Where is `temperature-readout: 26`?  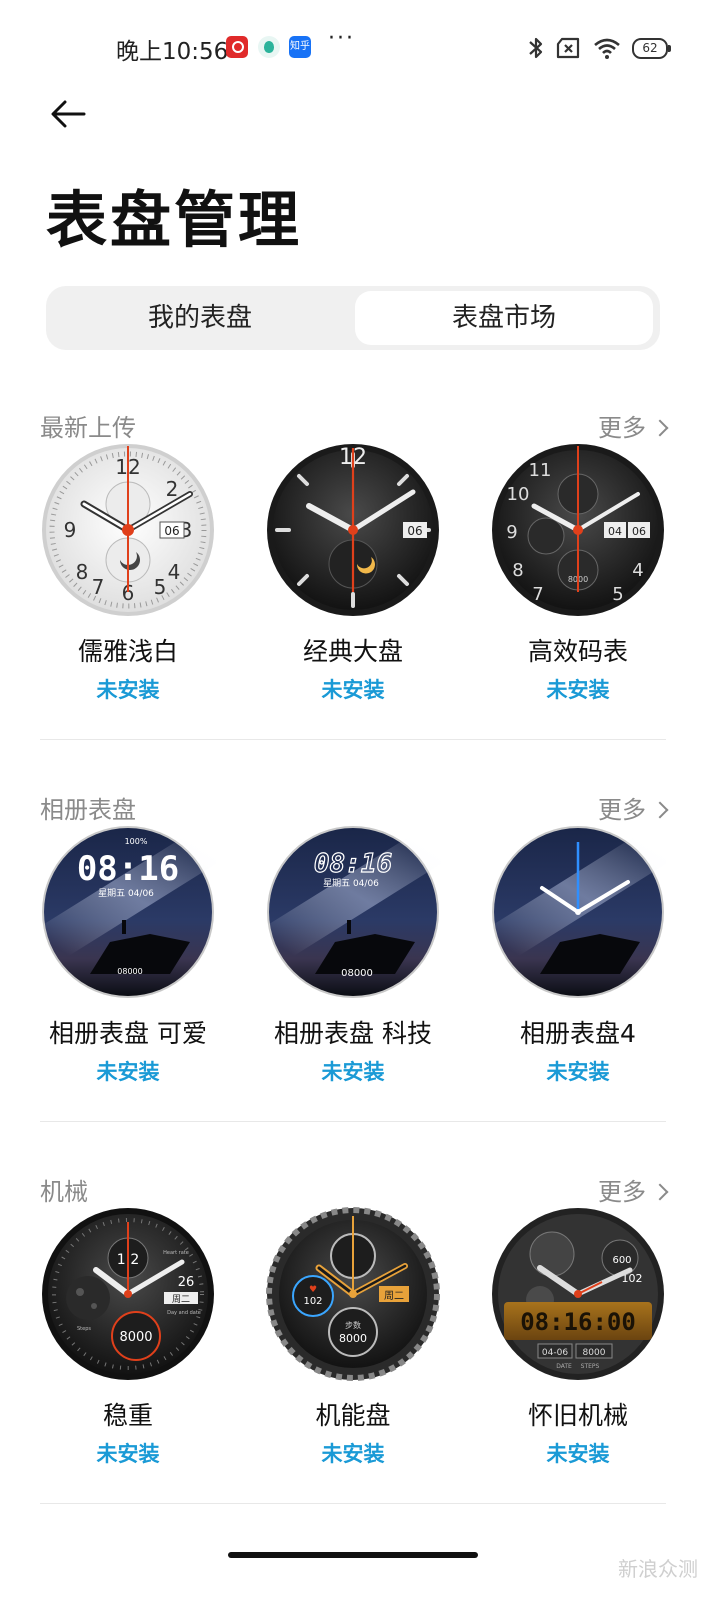
temperature-readout: 26 is located at coordinates (186, 1282).